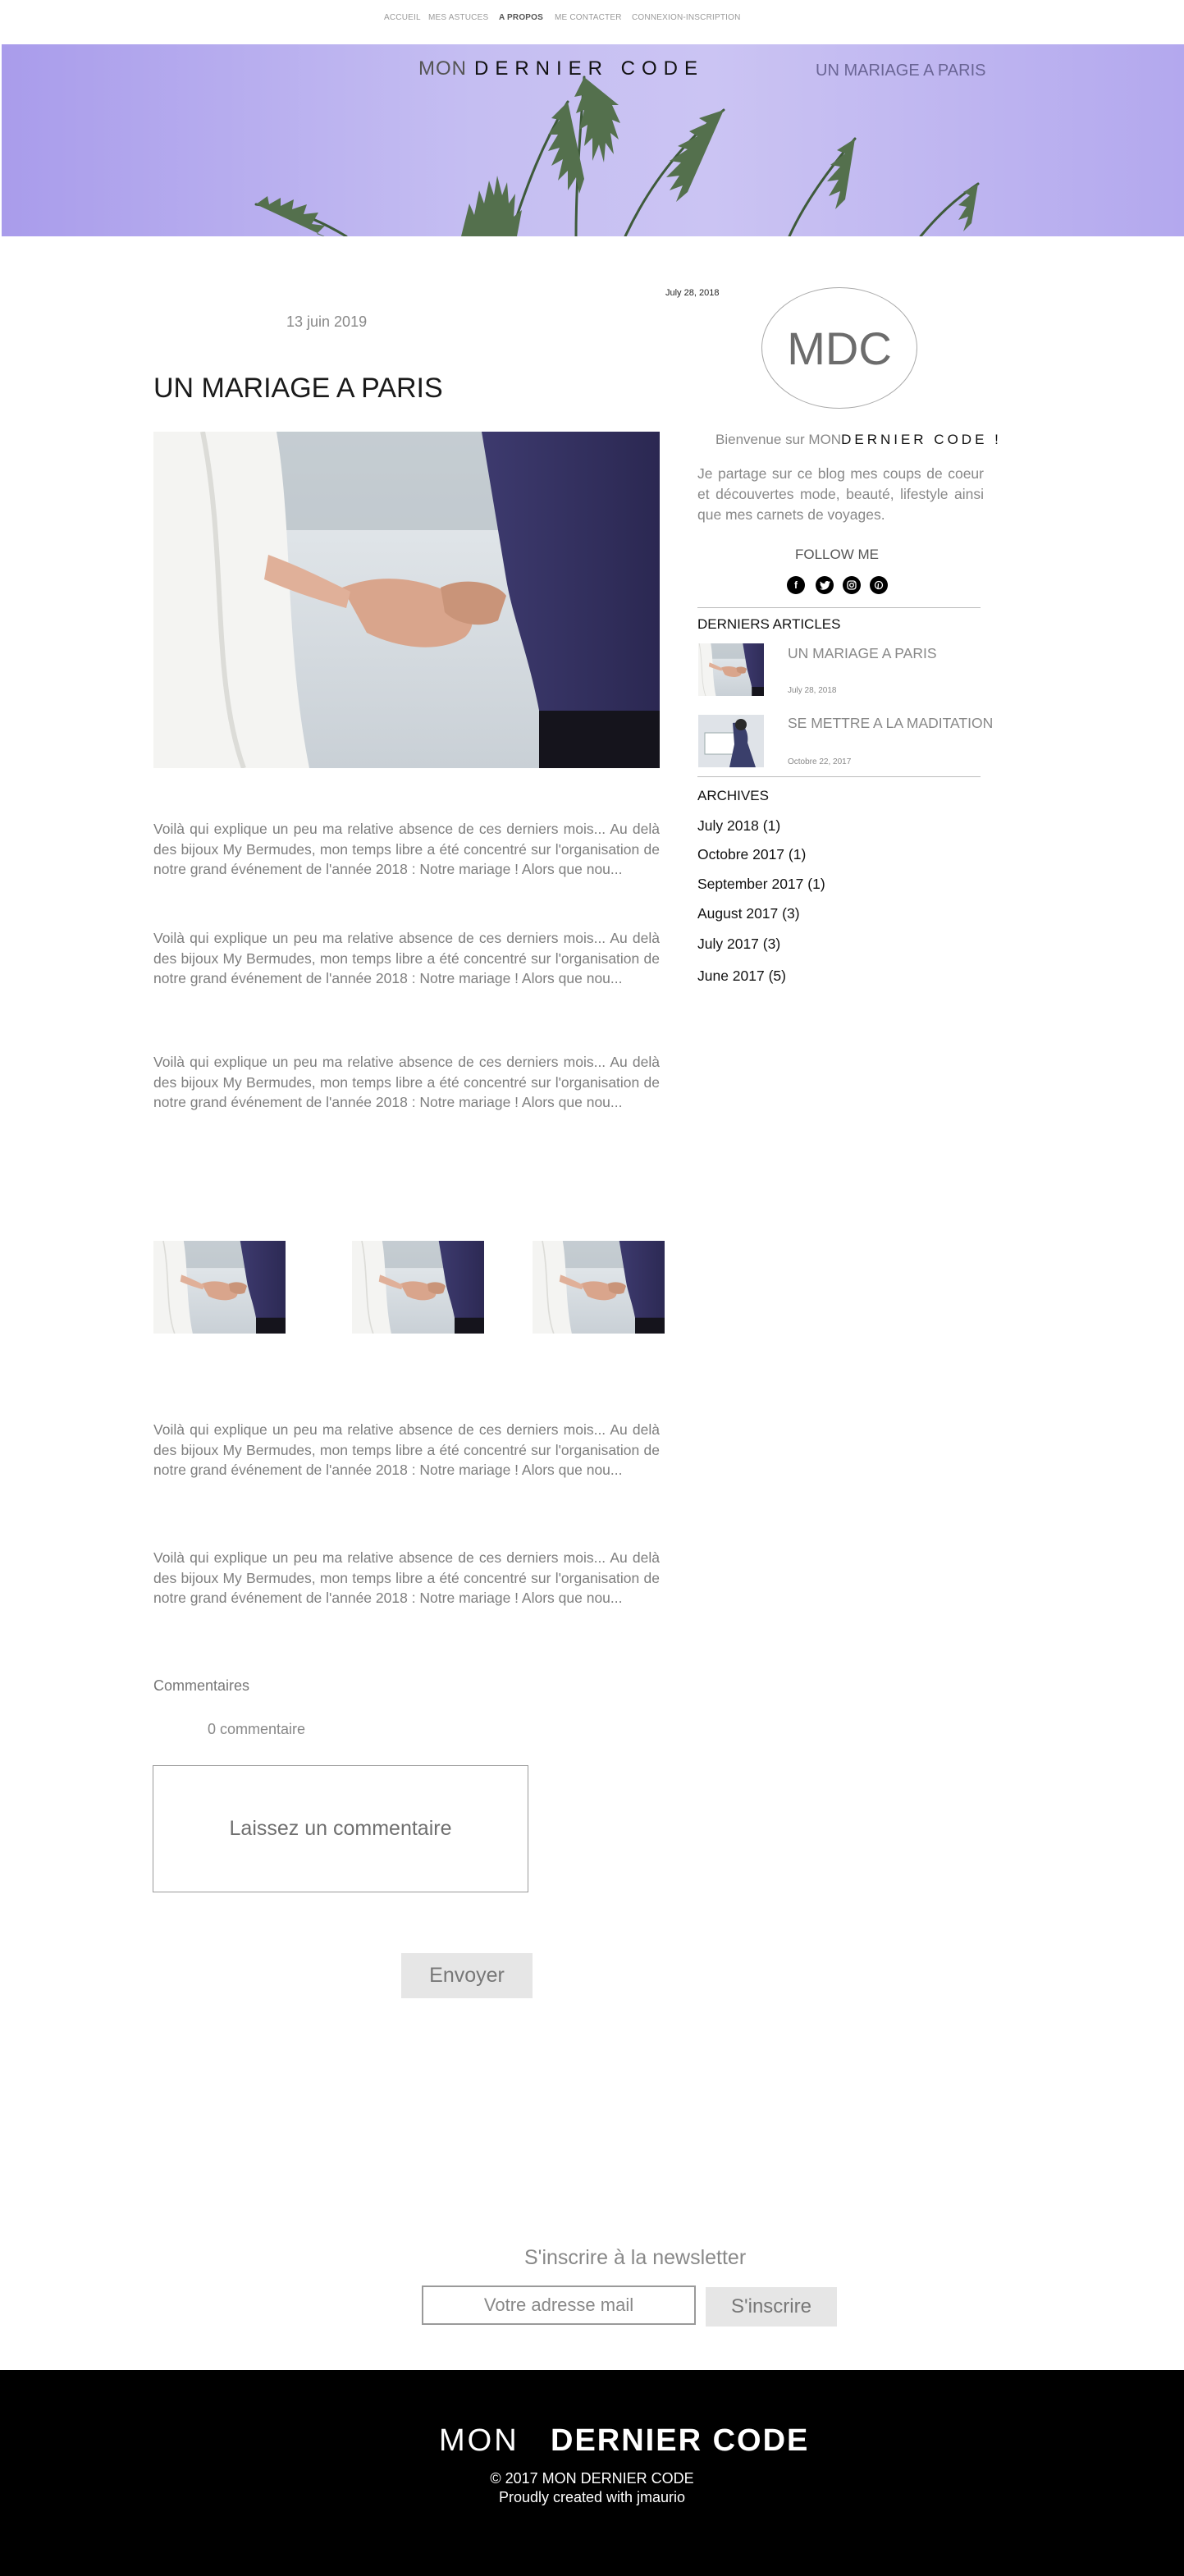  Describe the element at coordinates (879, 585) in the screenshot. I see `pinterest-icon` at that location.